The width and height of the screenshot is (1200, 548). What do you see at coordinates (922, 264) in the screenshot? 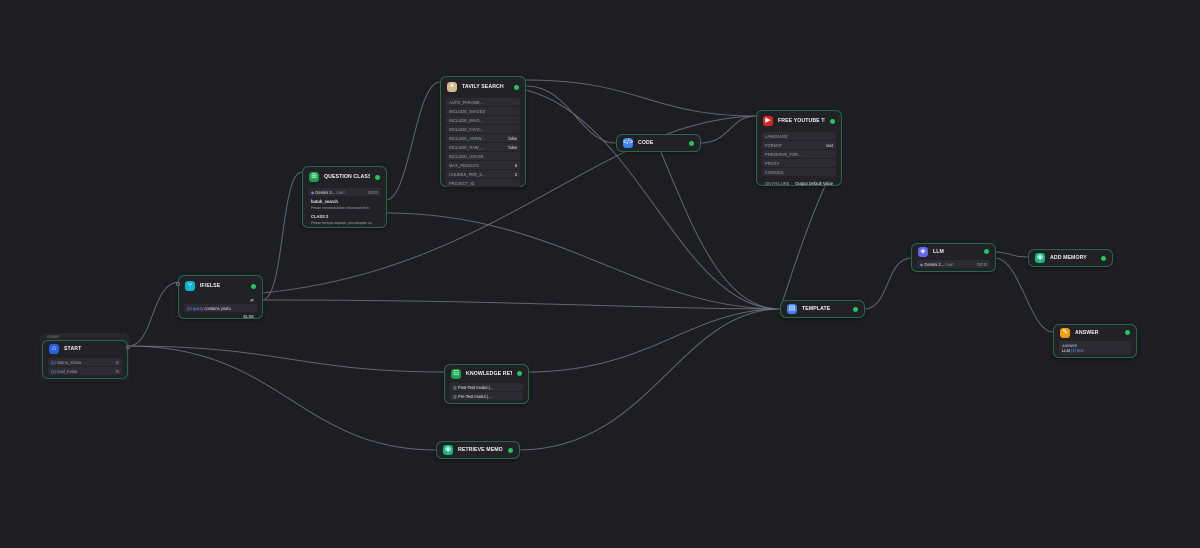
I see `gemini-icon: ◆` at bounding box center [922, 264].